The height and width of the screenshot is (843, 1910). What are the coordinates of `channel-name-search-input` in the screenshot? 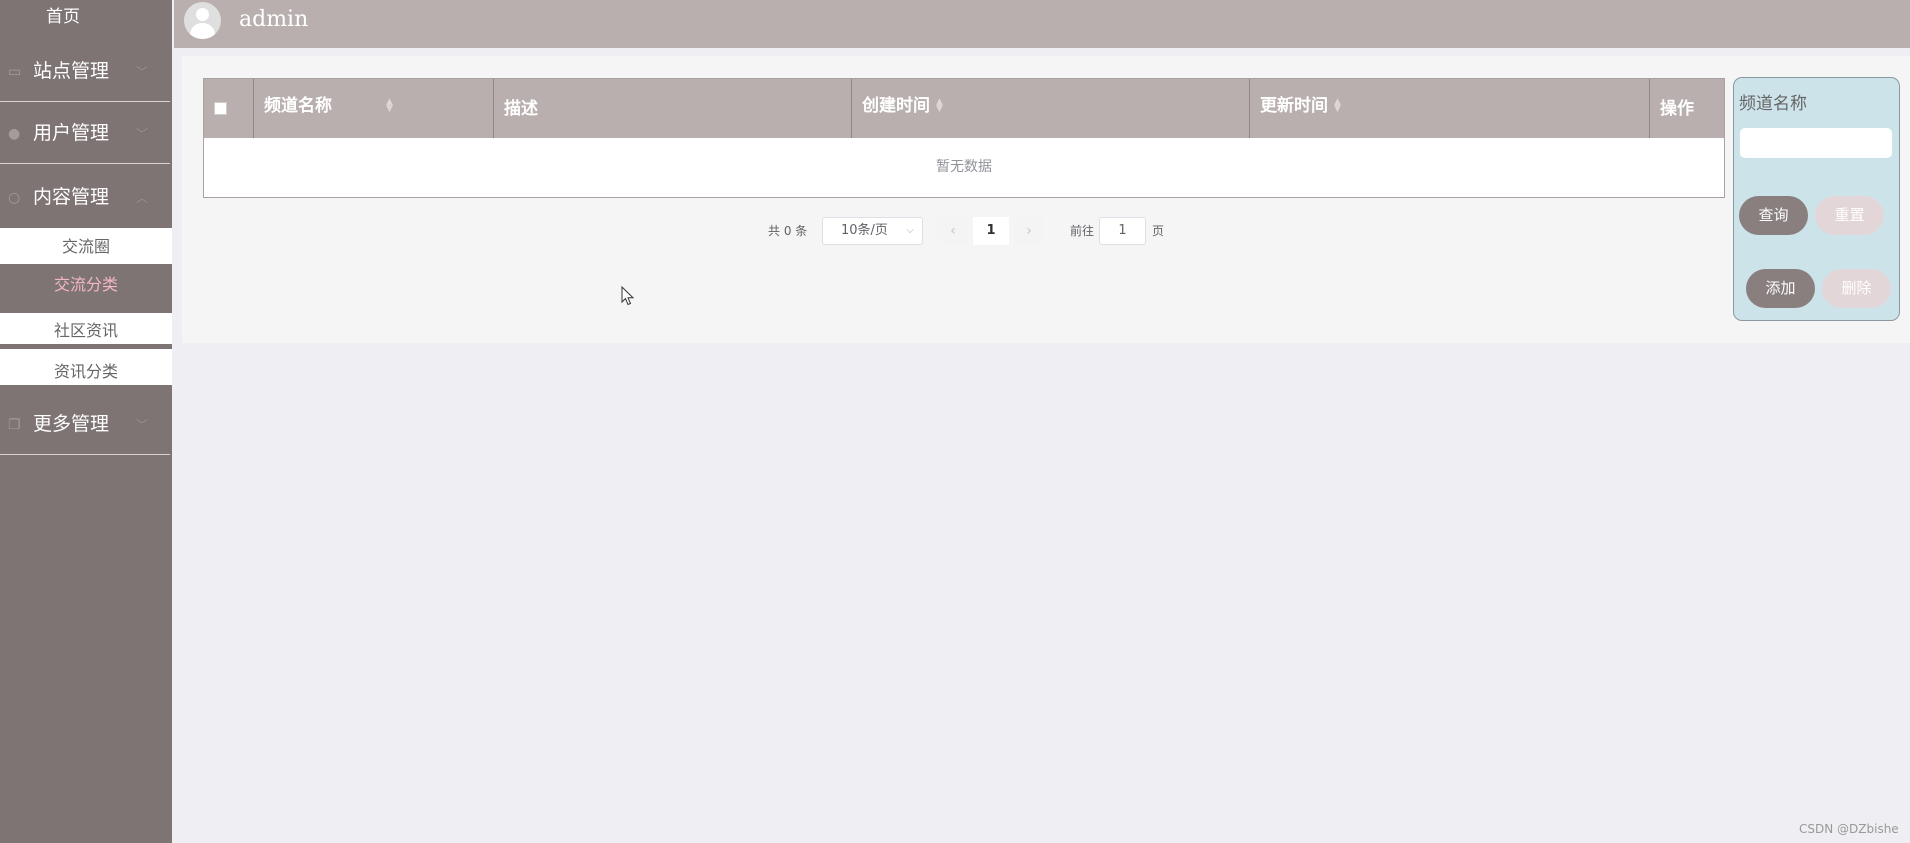 It's located at (1816, 143).